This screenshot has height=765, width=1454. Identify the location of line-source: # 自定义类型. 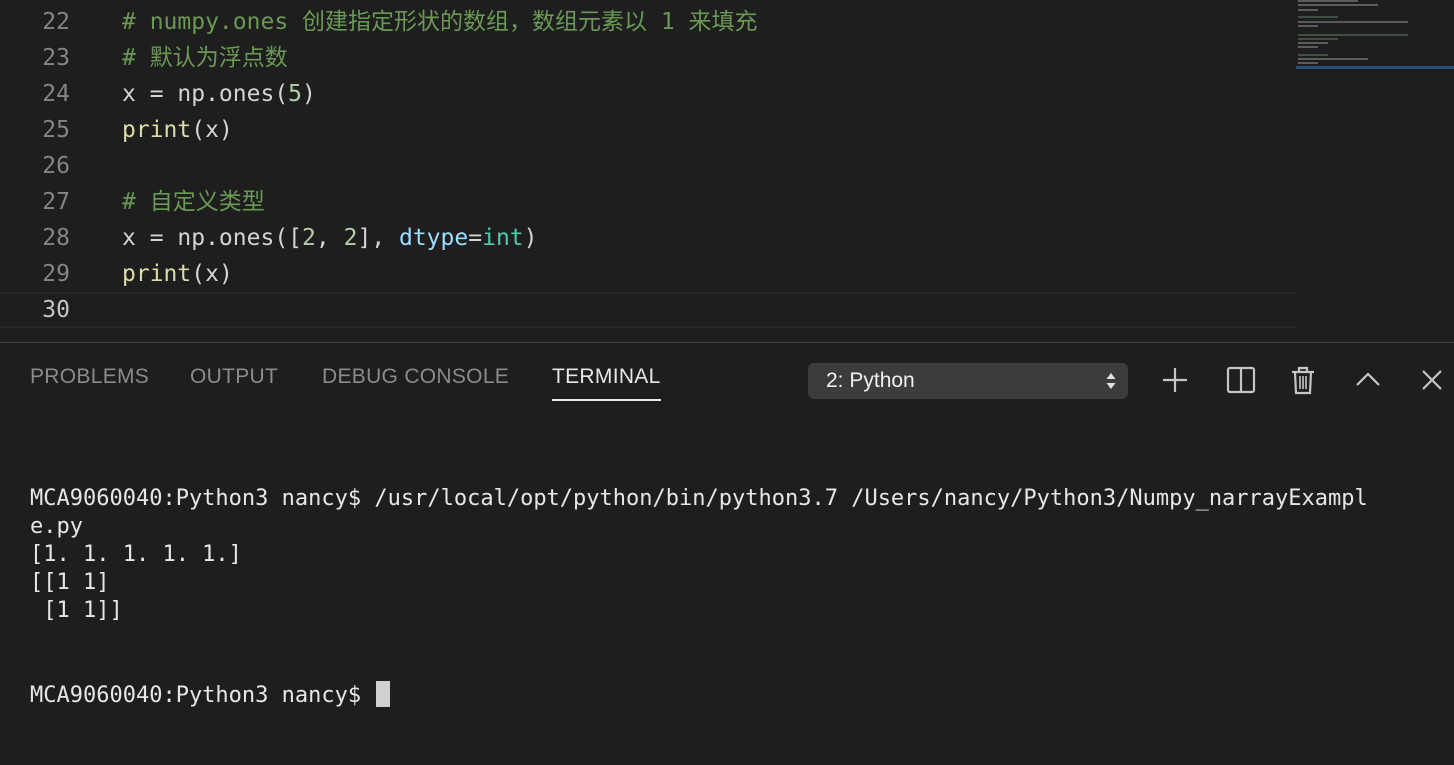
(193, 202).